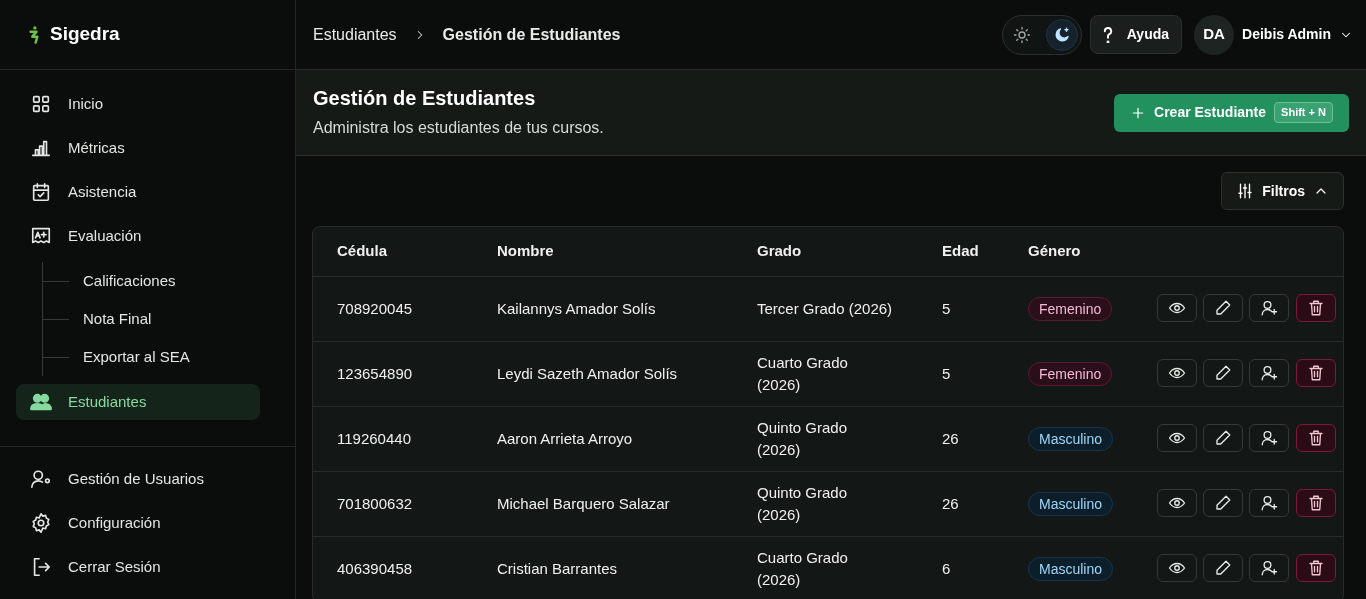 This screenshot has width=1366, height=599. I want to click on table-cell: 701800632, so click(393, 503).